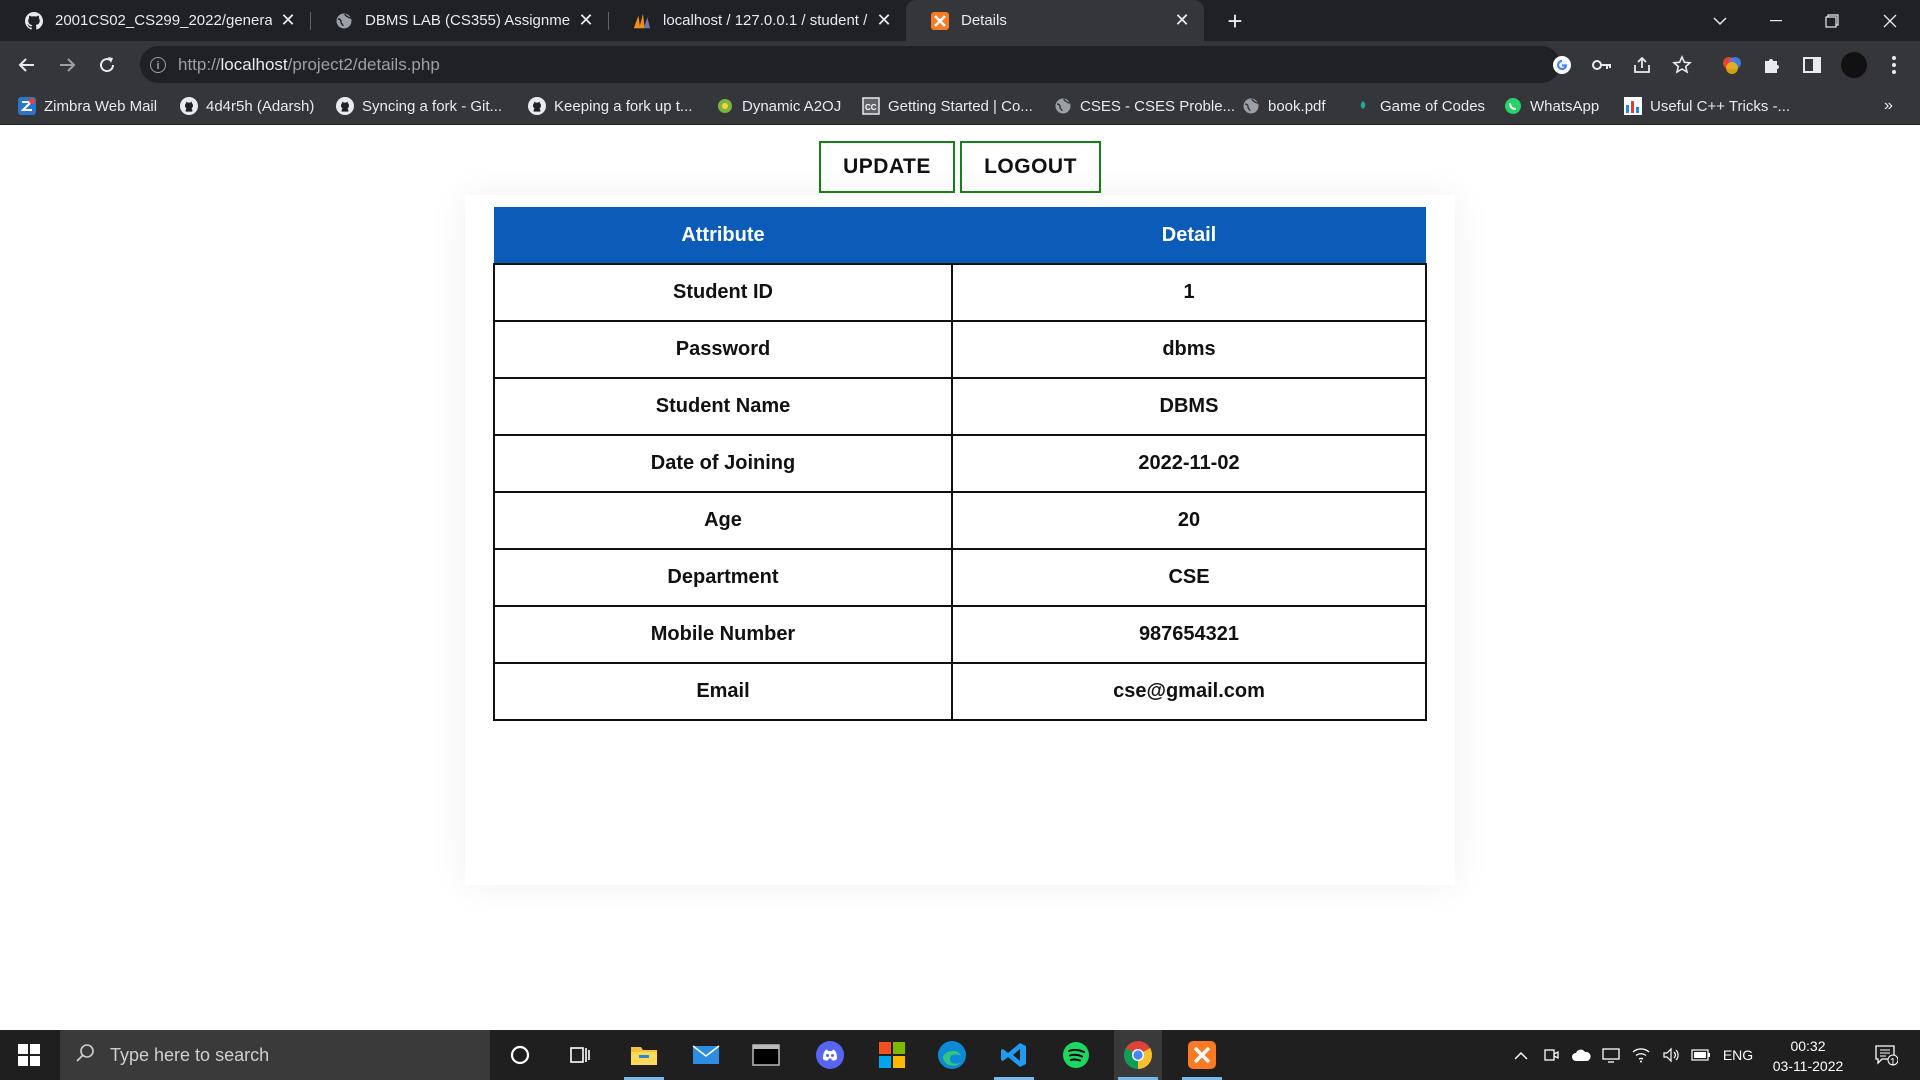 The height and width of the screenshot is (1080, 1920). What do you see at coordinates (189, 106) in the screenshot?
I see `github-icon` at bounding box center [189, 106].